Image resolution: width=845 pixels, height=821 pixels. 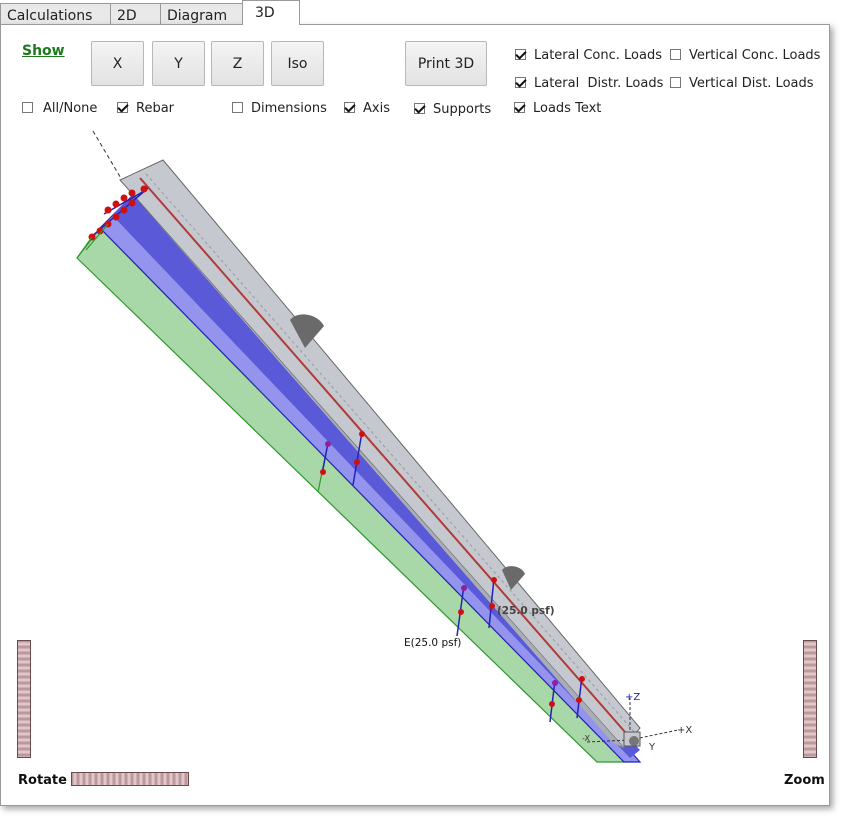 What do you see at coordinates (376, 108) in the screenshot?
I see `checkbox-label: Axis` at bounding box center [376, 108].